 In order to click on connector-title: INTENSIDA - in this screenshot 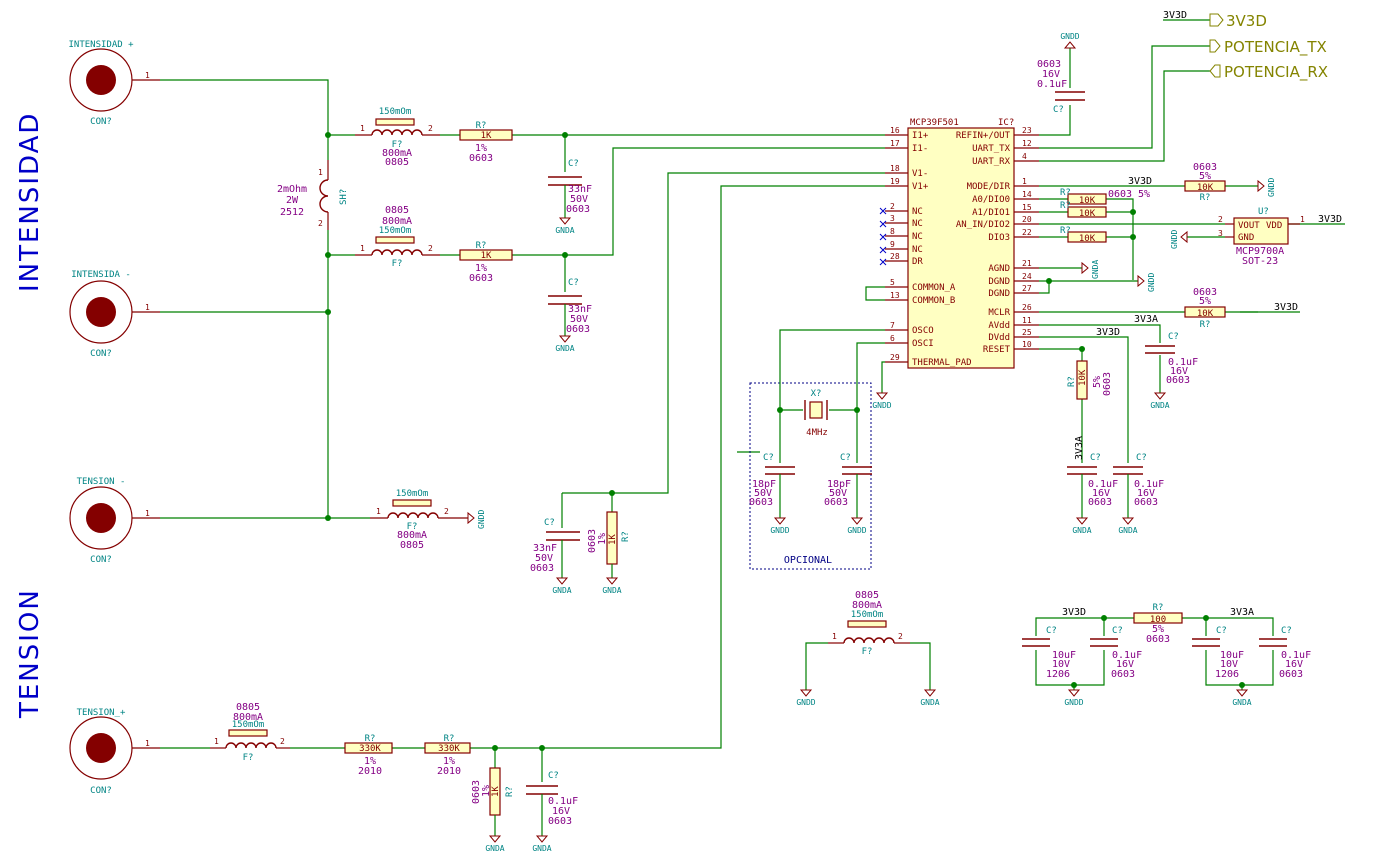, I will do `click(101, 275)`.